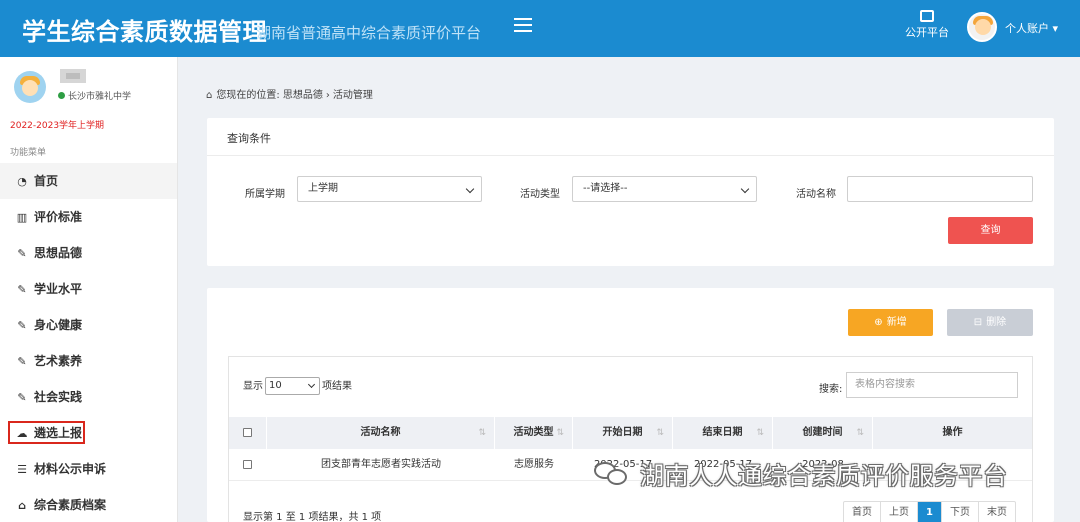  Describe the element at coordinates (144, 32) in the screenshot. I see `app-title: 学生综合素质数据管理` at that location.